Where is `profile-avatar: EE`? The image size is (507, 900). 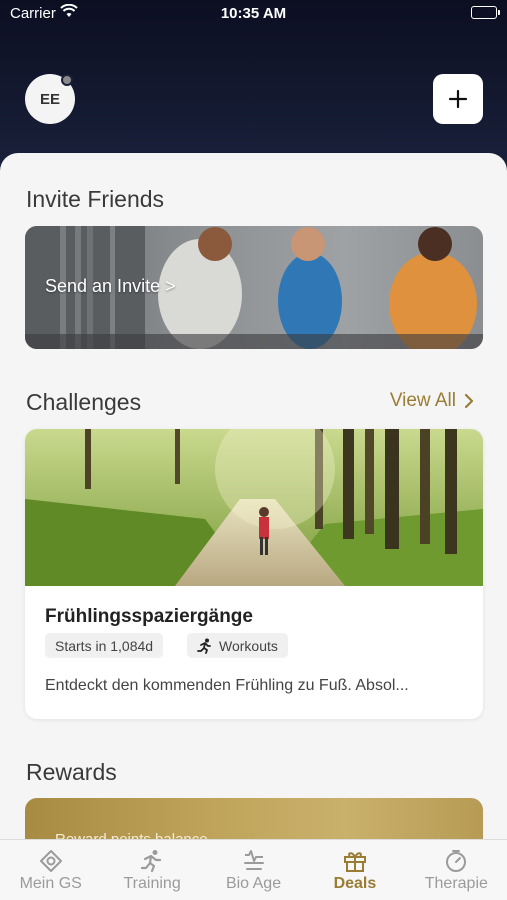
profile-avatar: EE is located at coordinates (50, 99).